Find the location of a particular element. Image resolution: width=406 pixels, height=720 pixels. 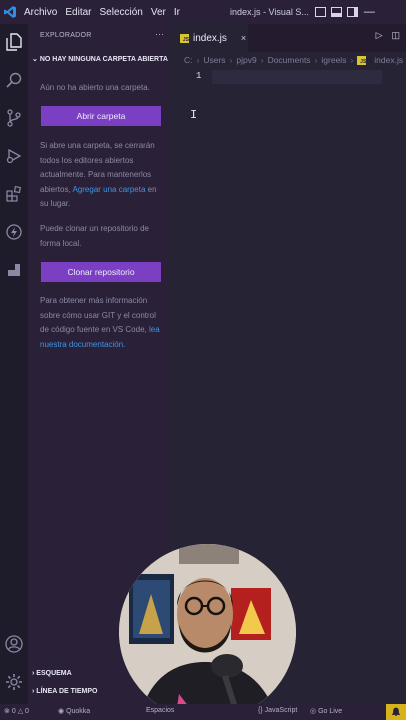

quokka-icon: ◉ is located at coordinates (61, 711).